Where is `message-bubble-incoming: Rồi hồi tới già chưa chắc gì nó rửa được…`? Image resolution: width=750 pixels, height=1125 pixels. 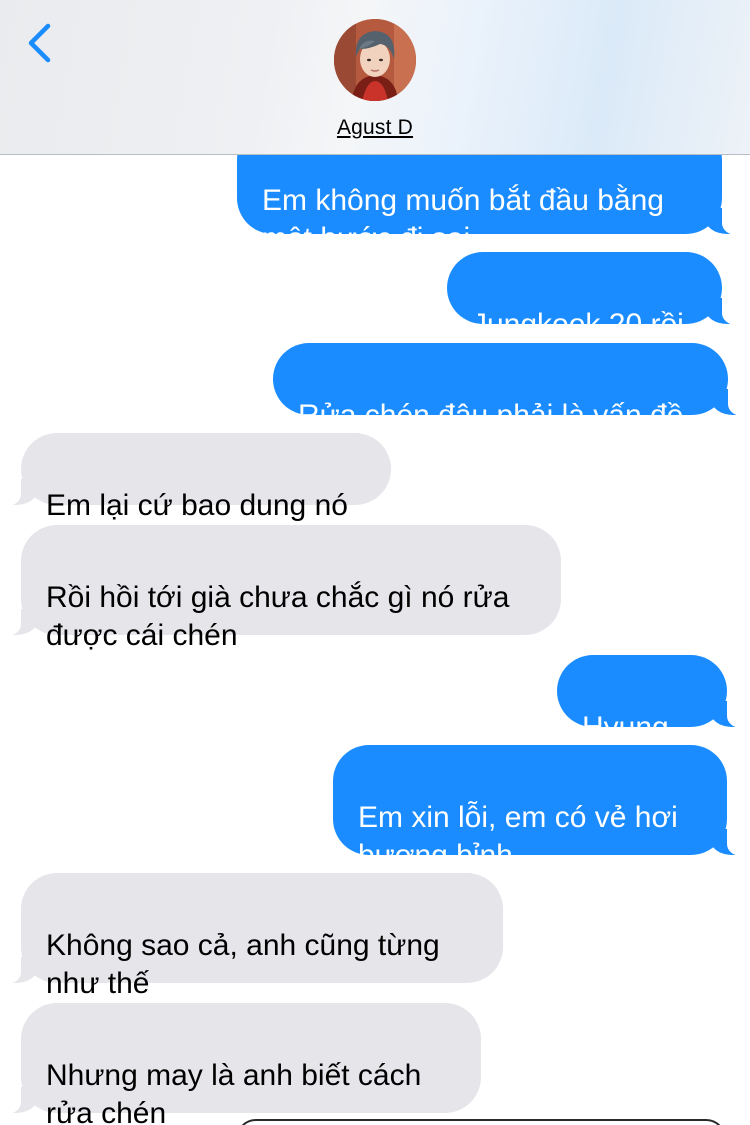
message-bubble-incoming: Rồi hồi tới già chưa chắc gì nó rửa được… is located at coordinates (280, 588).